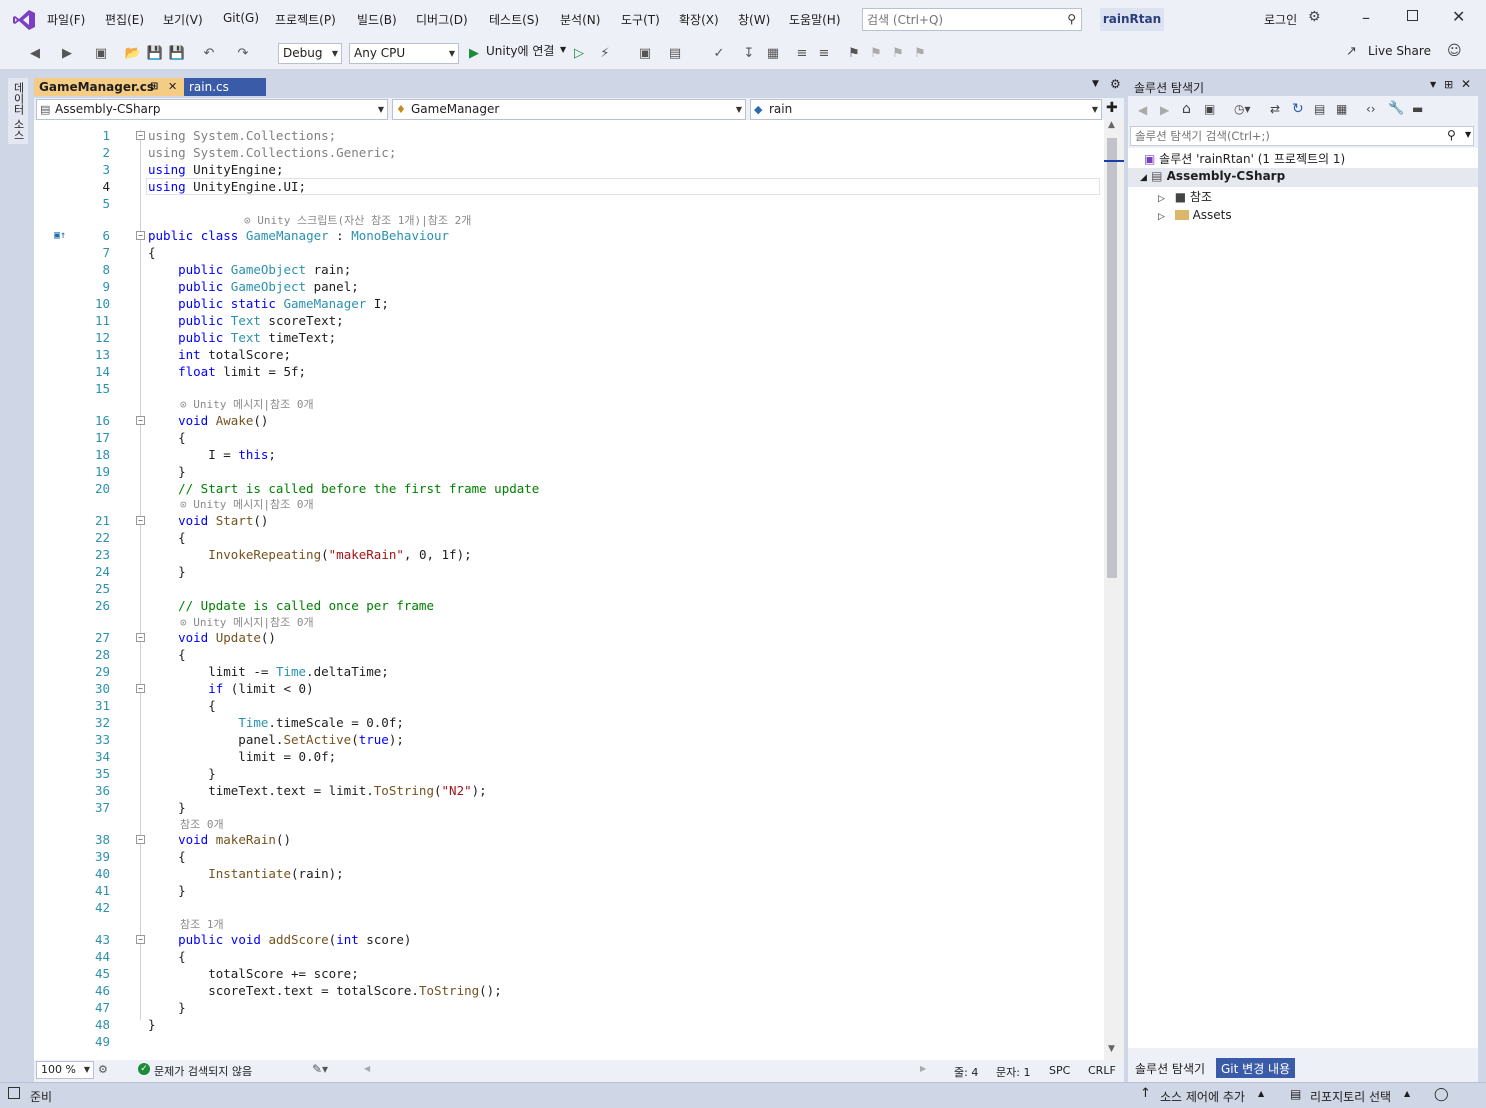  Describe the element at coordinates (815, 19) in the screenshot. I see `menu-help: 도움말(H)` at that location.